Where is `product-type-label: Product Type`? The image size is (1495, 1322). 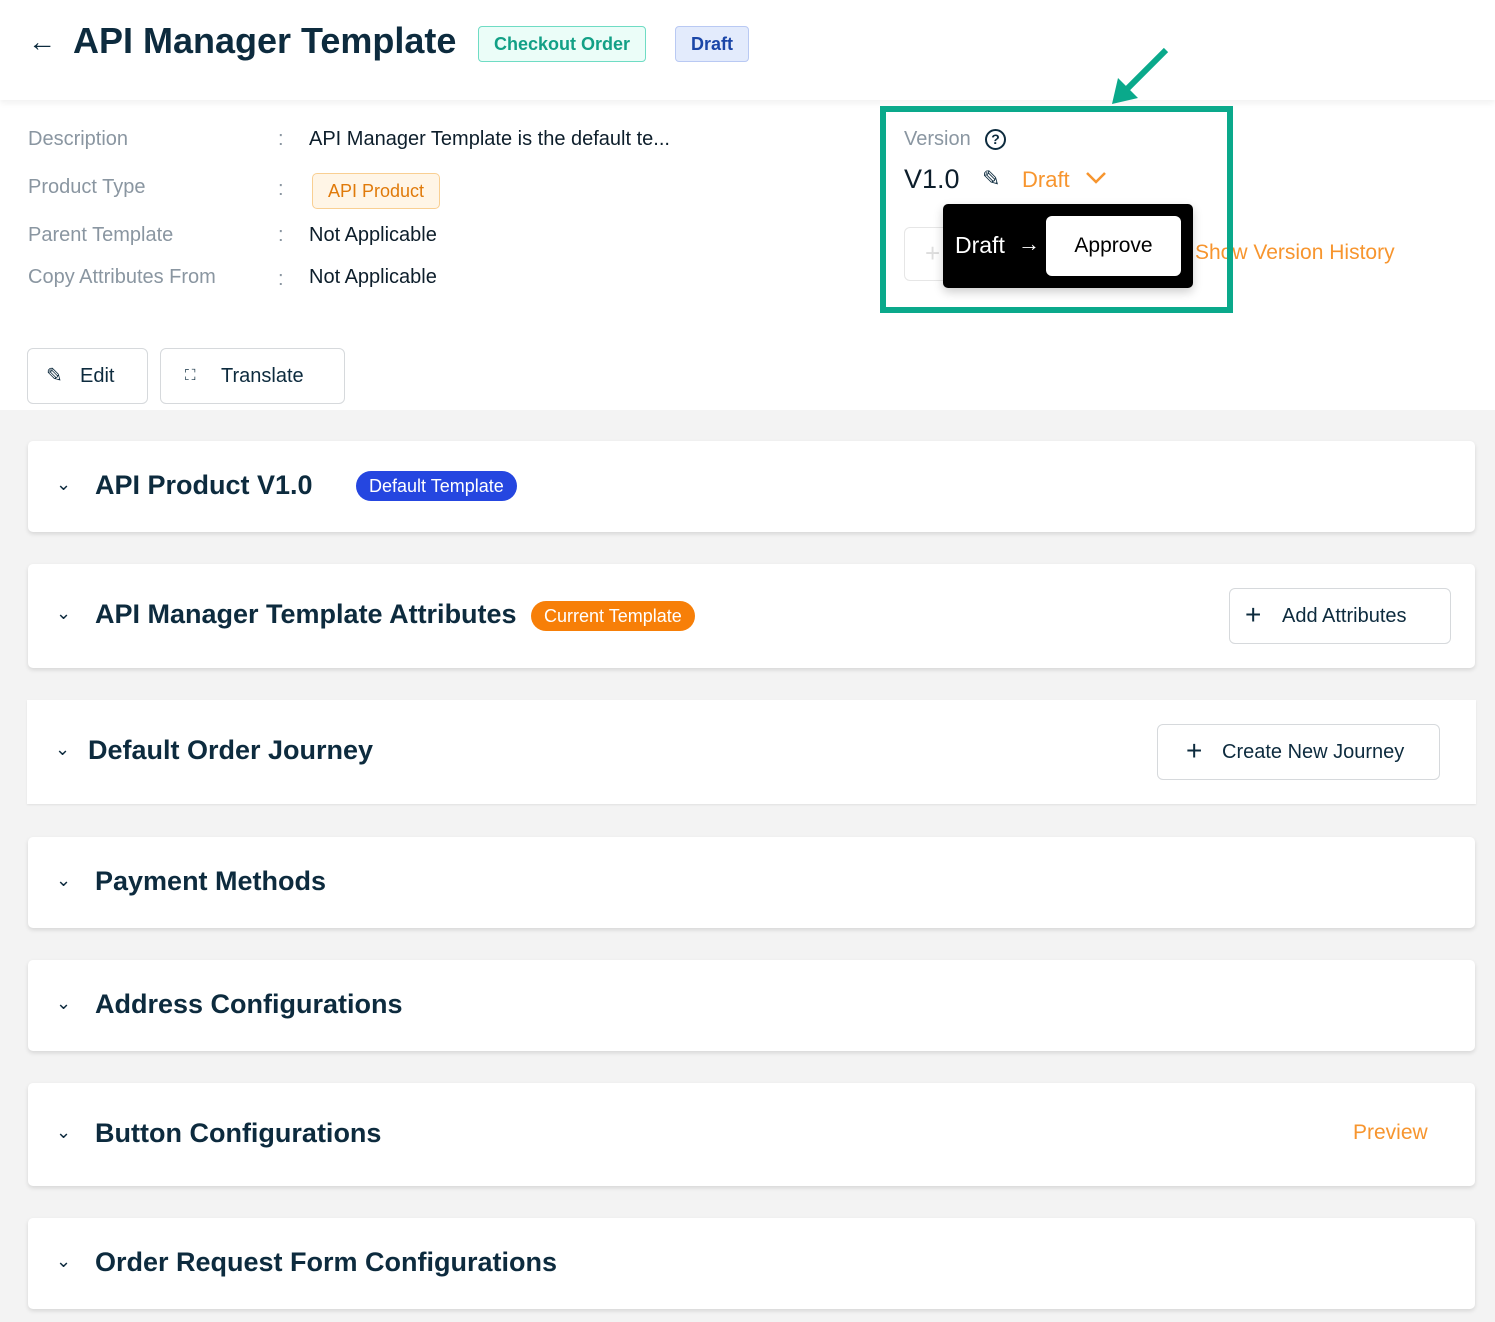 product-type-label: Product Type is located at coordinates (87, 187).